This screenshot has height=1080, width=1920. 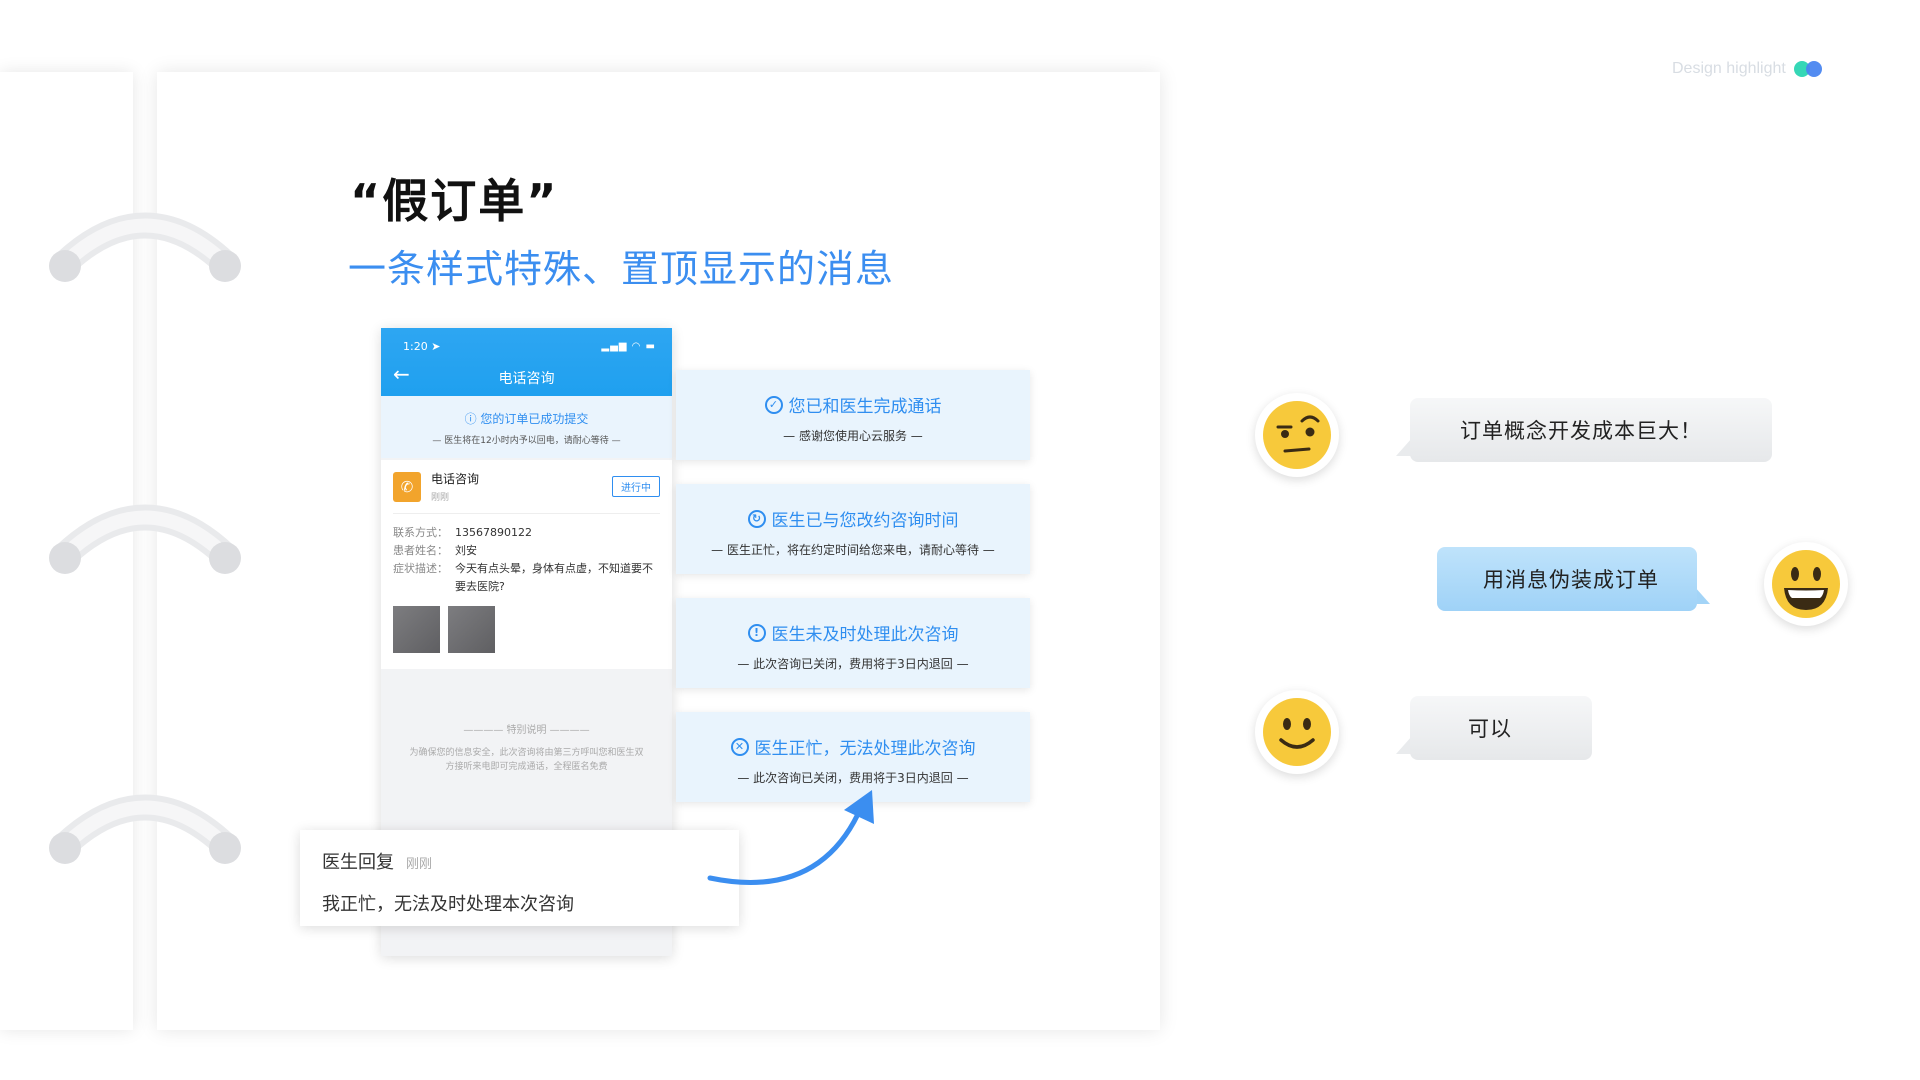 What do you see at coordinates (422, 346) in the screenshot?
I see `status-time: 1:20 ➤` at bounding box center [422, 346].